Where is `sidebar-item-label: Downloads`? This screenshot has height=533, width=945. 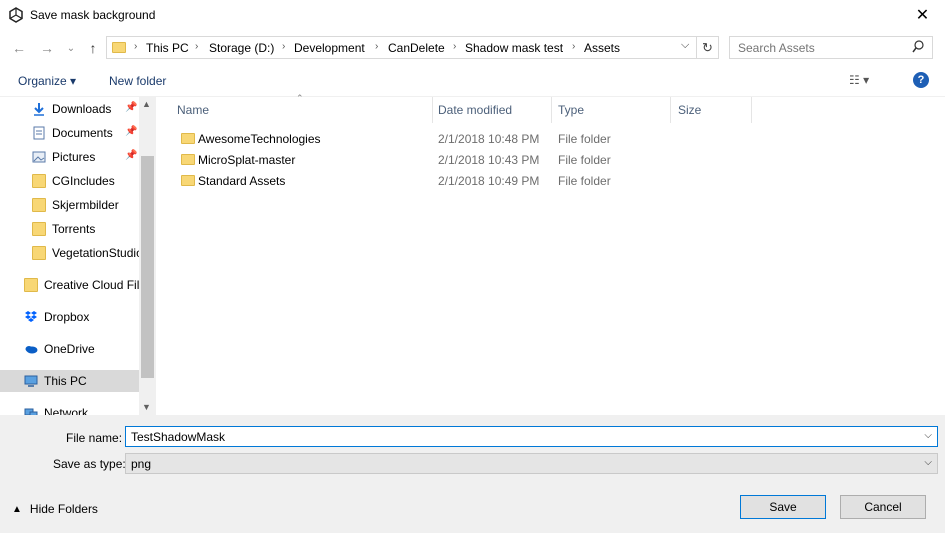 sidebar-item-label: Downloads is located at coordinates (82, 109).